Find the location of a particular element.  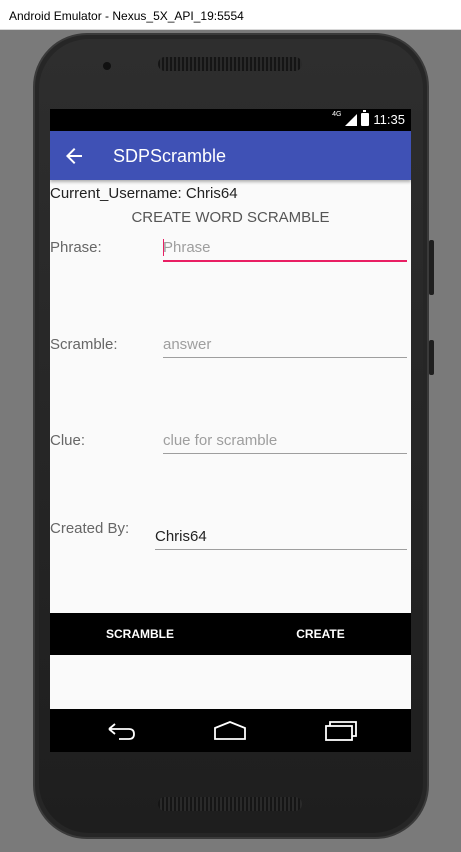

created-by-label: Created By: is located at coordinates (90, 528).